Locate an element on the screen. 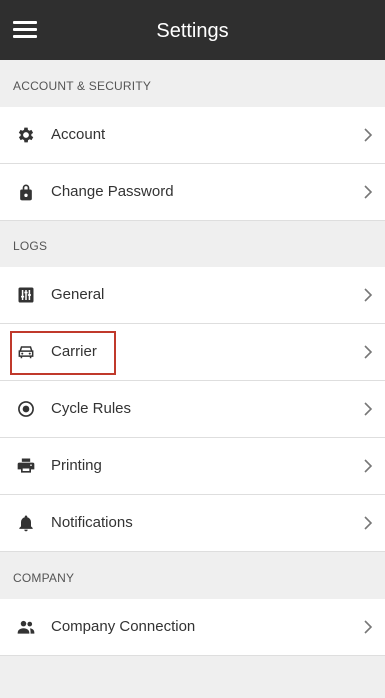  settings-item-account: Account is located at coordinates (192, 135).